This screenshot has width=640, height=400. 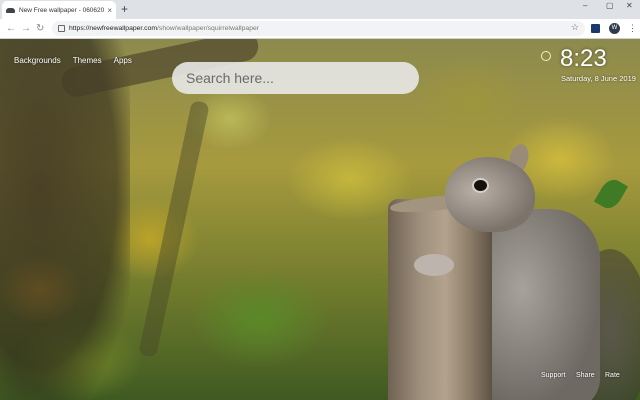 I want to click on support-link: Support, so click(x=553, y=375).